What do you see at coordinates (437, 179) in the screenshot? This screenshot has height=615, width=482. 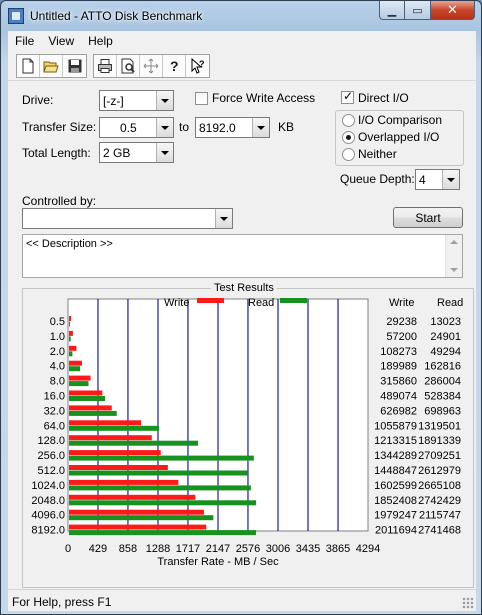 I see `queue-depth-select: 4` at bounding box center [437, 179].